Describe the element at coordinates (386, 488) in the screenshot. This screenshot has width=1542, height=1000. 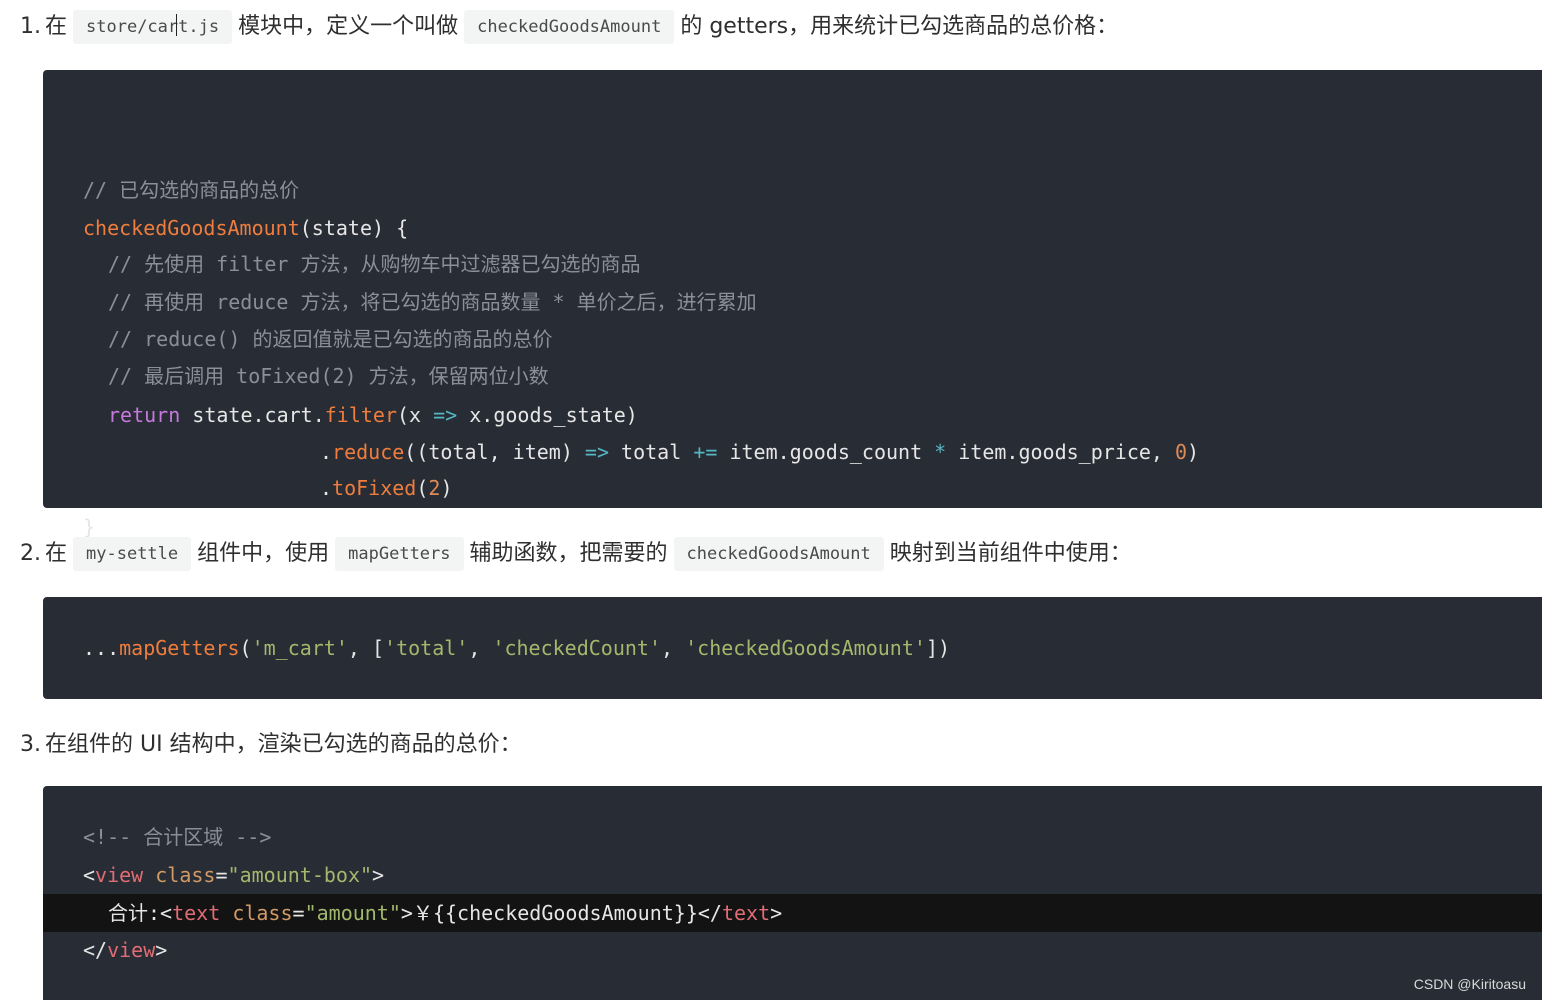
I see `code-line: .toFixed(2)` at that location.